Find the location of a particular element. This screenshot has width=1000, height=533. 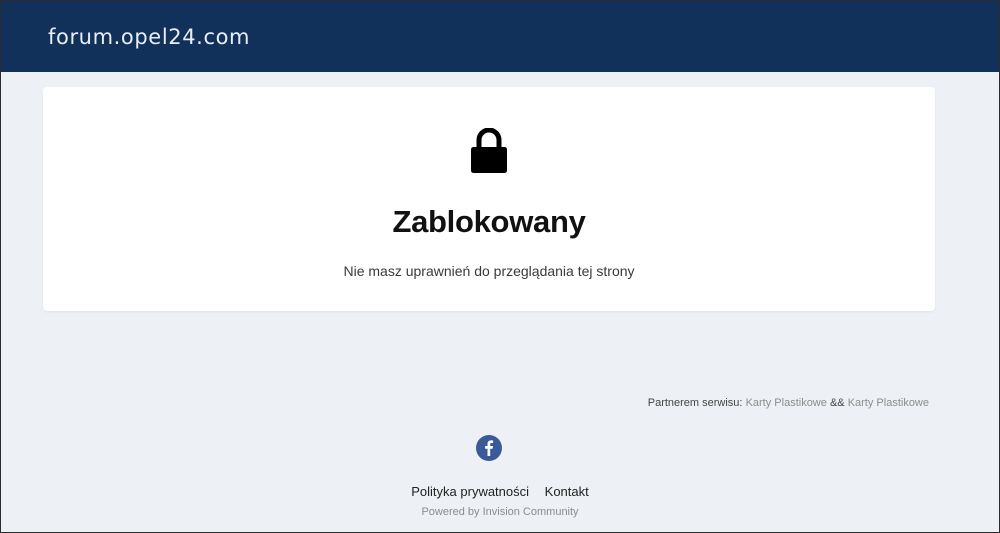

site-title-link: forum.opel24.com is located at coordinates (149, 37).